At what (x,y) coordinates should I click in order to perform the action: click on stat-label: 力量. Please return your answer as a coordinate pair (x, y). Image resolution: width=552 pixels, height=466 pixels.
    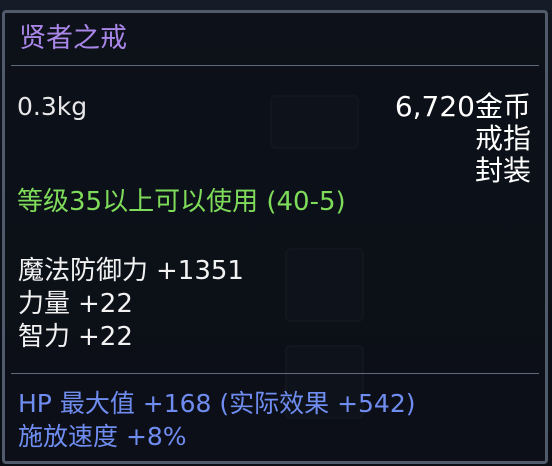
    Looking at the image, I should click on (44, 304).